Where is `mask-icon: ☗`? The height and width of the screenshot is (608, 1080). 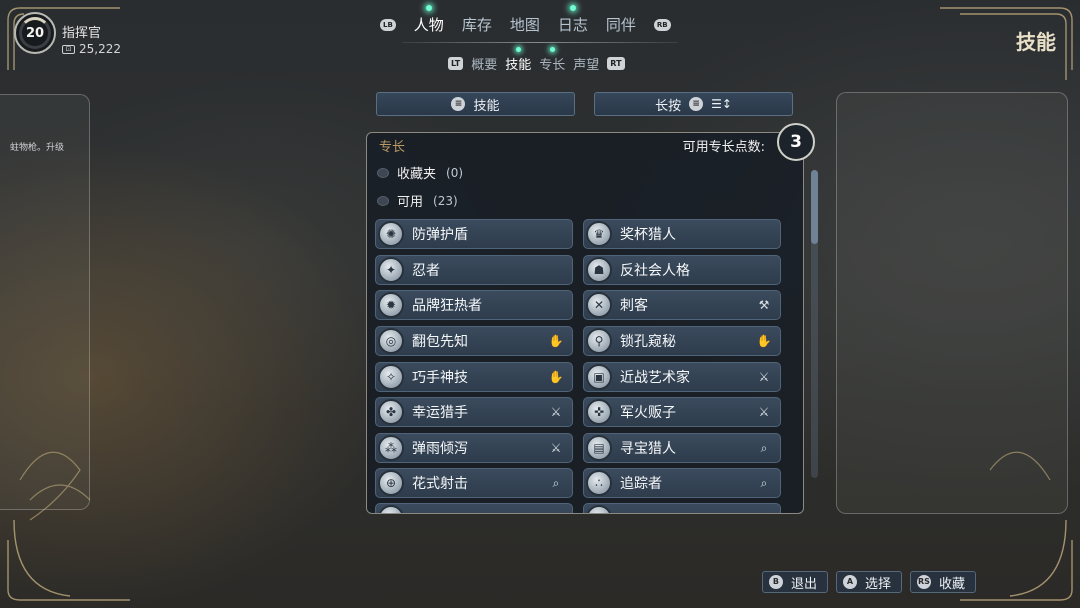
mask-icon: ☗ is located at coordinates (599, 270).